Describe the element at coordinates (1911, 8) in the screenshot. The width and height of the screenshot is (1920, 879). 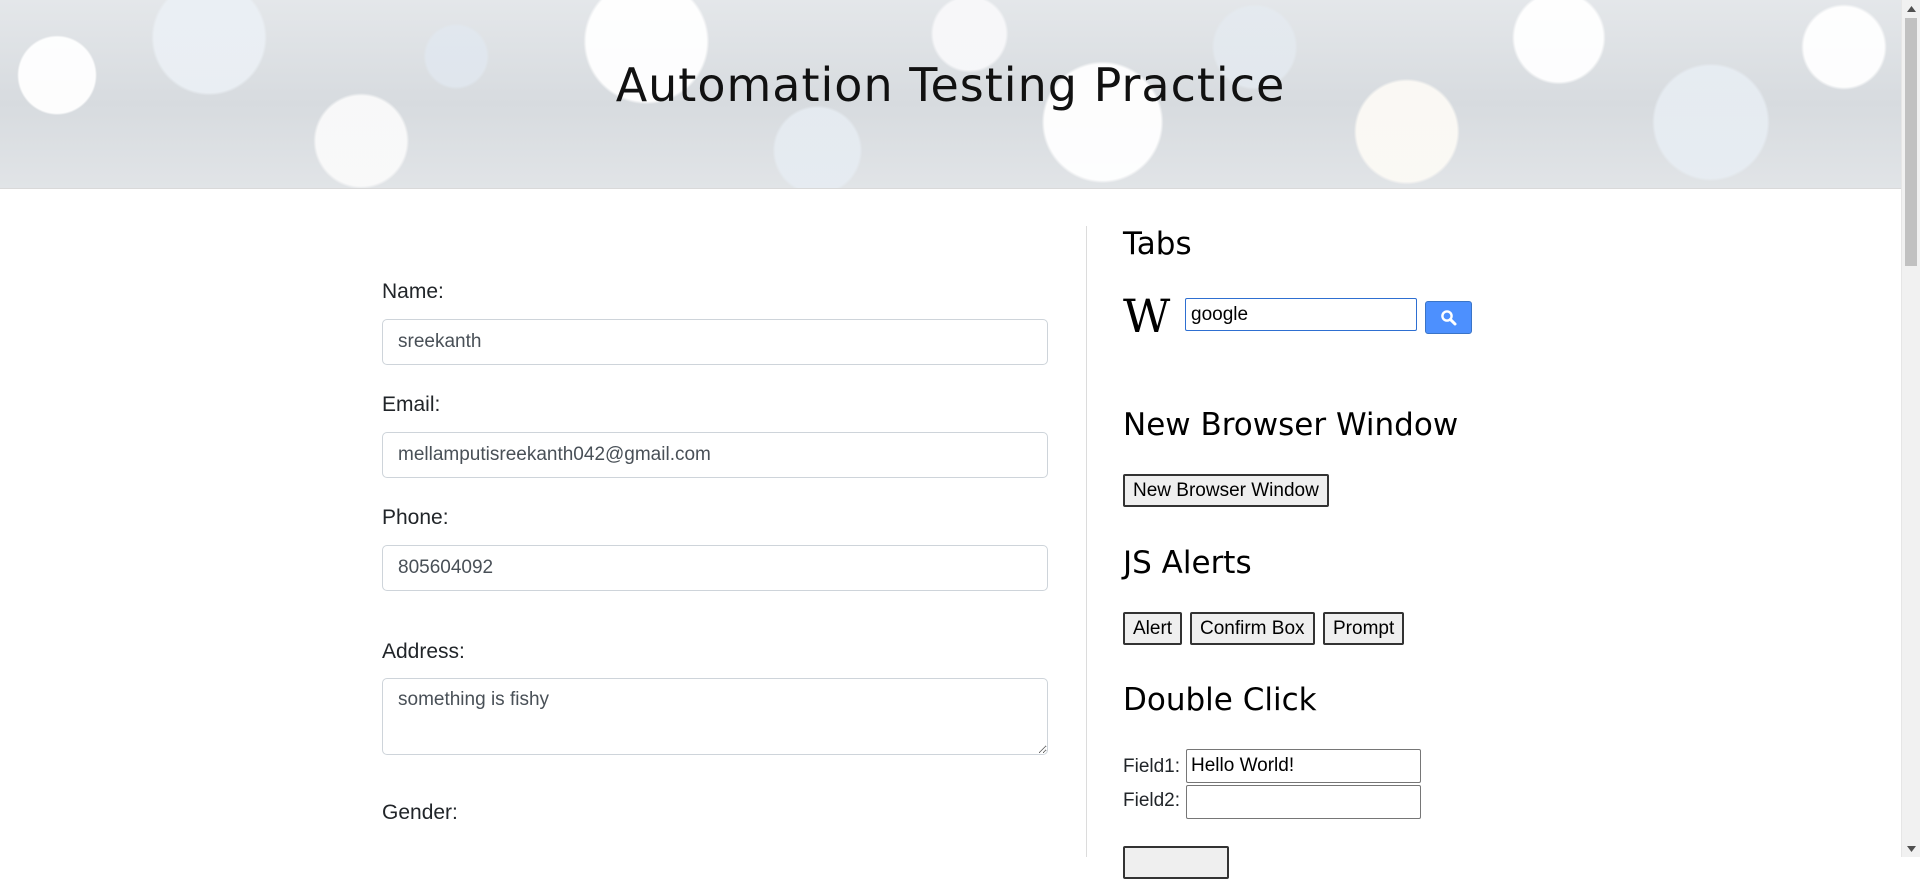
I see `scroll-up-arrow-icon` at that location.